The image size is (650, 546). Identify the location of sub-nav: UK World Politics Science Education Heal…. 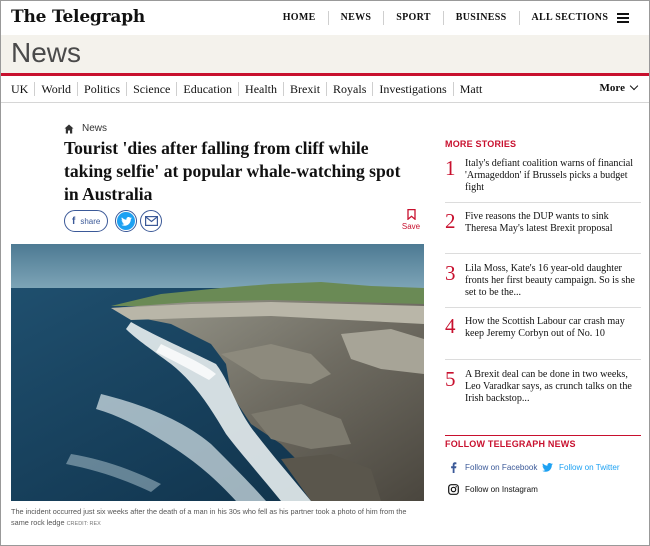
(325, 89).